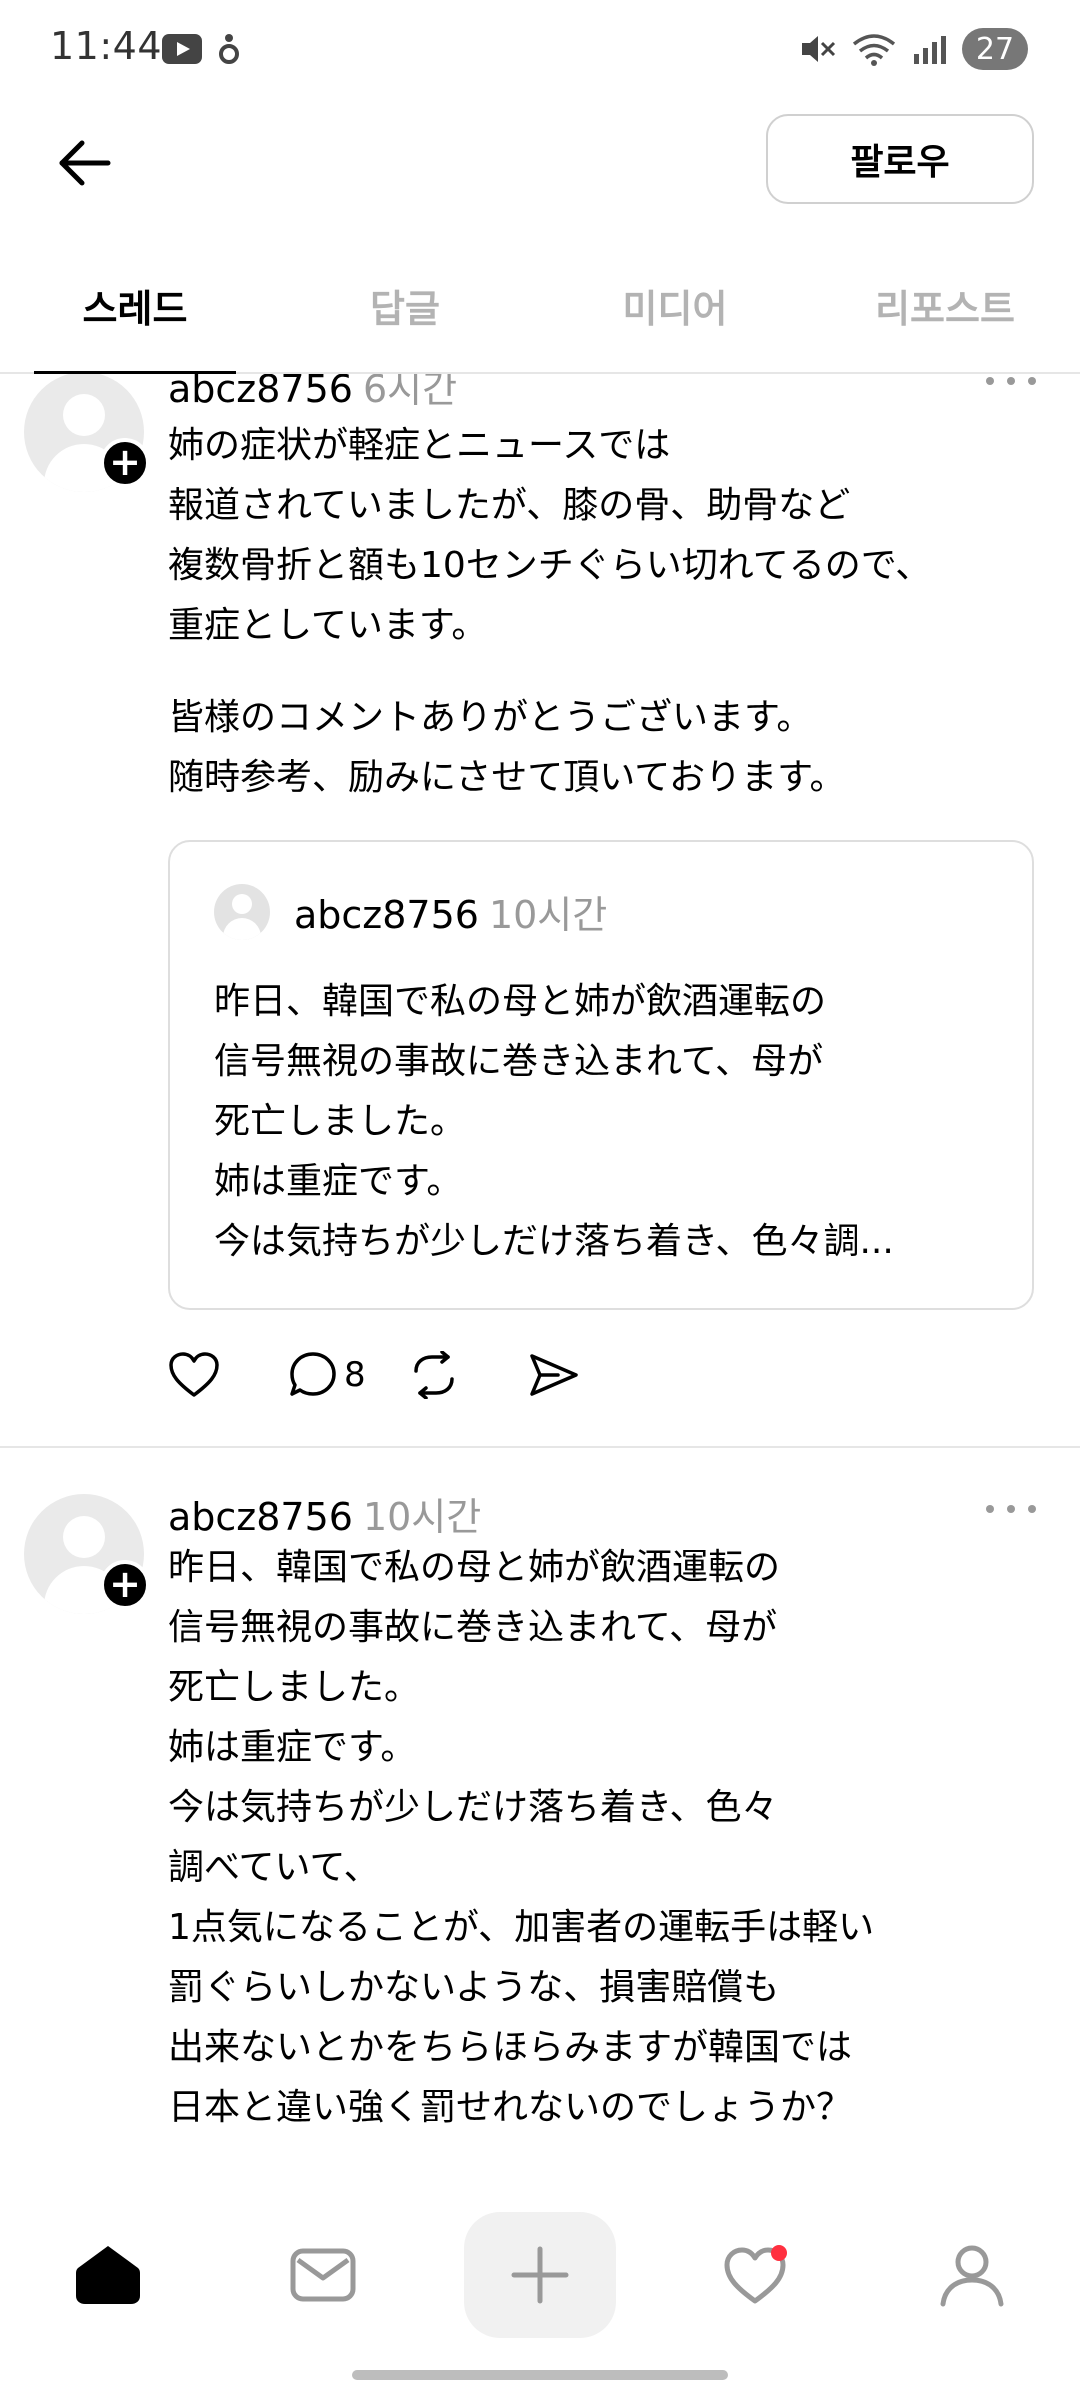  I want to click on nav-home, so click(108, 2275).